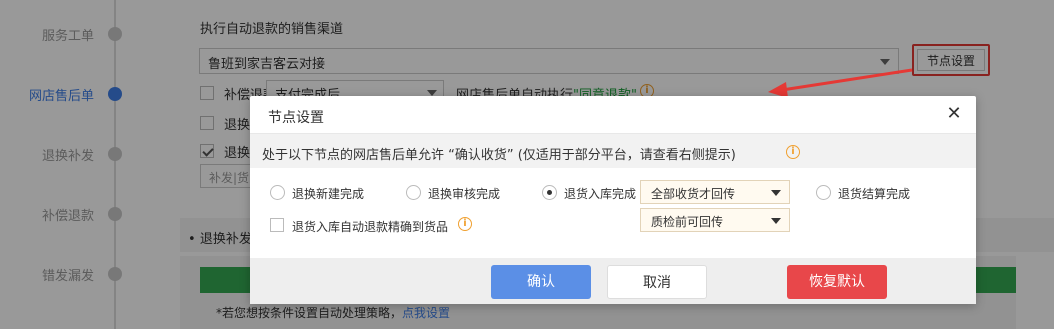 This screenshot has height=329, width=1054. I want to click on dialog-info-text: 处于以下节点的网店售后单允许 “确认收货” (仅适用于部分平台，请查看右侧提示), so click(499, 153).